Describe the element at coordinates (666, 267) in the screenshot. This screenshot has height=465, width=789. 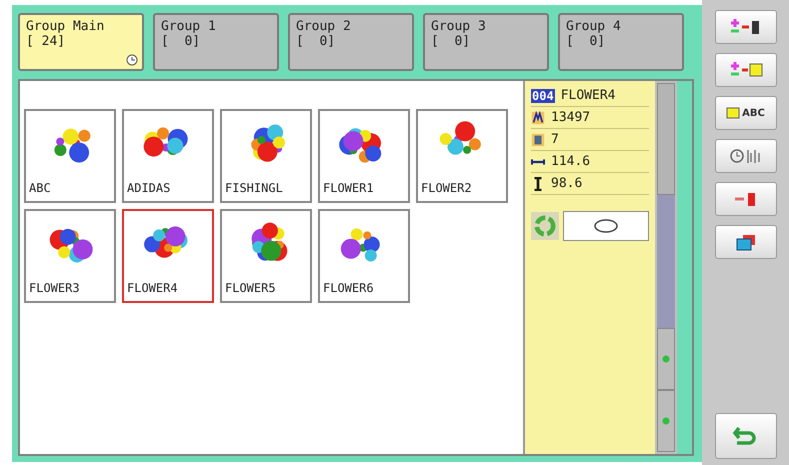
I see `scrollbar` at that location.